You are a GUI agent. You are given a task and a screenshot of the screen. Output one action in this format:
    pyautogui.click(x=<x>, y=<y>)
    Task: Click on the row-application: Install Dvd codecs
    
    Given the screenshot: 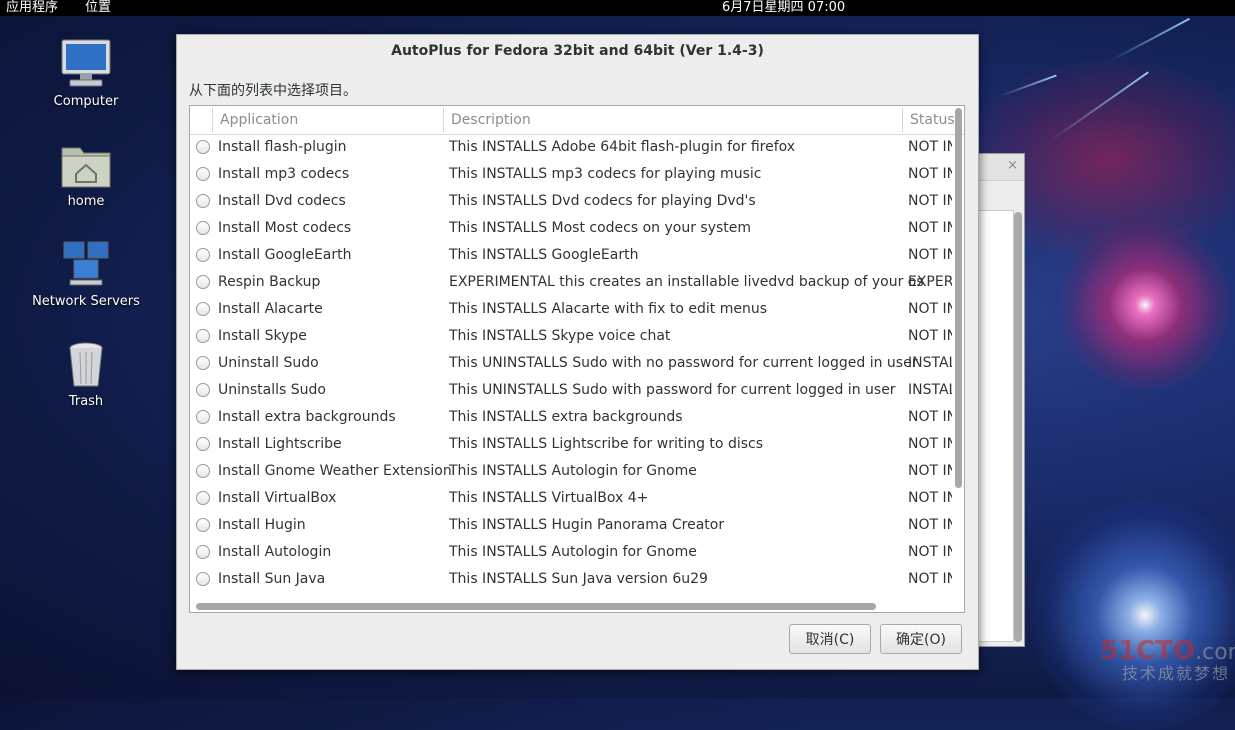 What is the action you would take?
    pyautogui.click(x=282, y=201)
    